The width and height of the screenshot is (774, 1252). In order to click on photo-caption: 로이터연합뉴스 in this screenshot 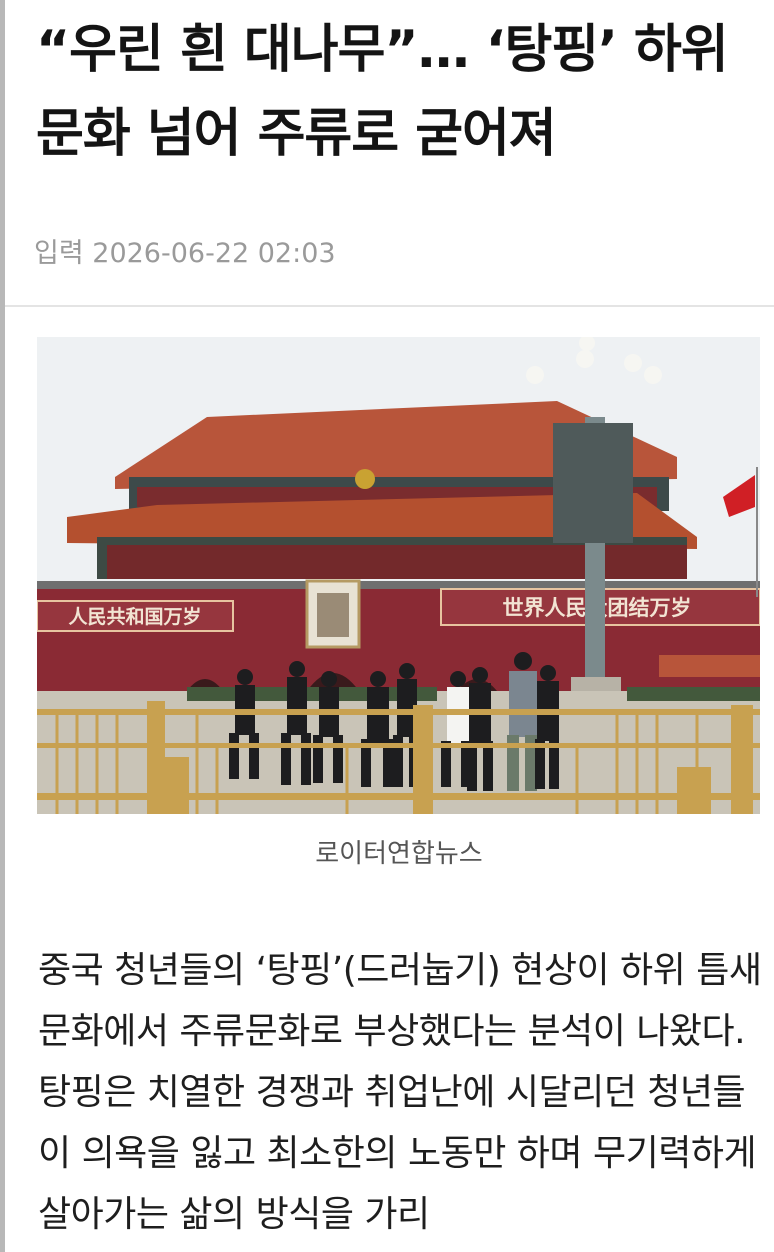, I will do `click(399, 854)`.